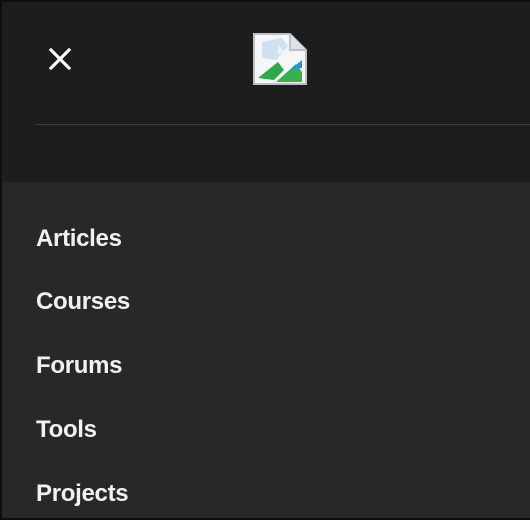 Image resolution: width=530 pixels, height=520 pixels. What do you see at coordinates (82, 494) in the screenshot?
I see `nav-item-projects: Projects` at bounding box center [82, 494].